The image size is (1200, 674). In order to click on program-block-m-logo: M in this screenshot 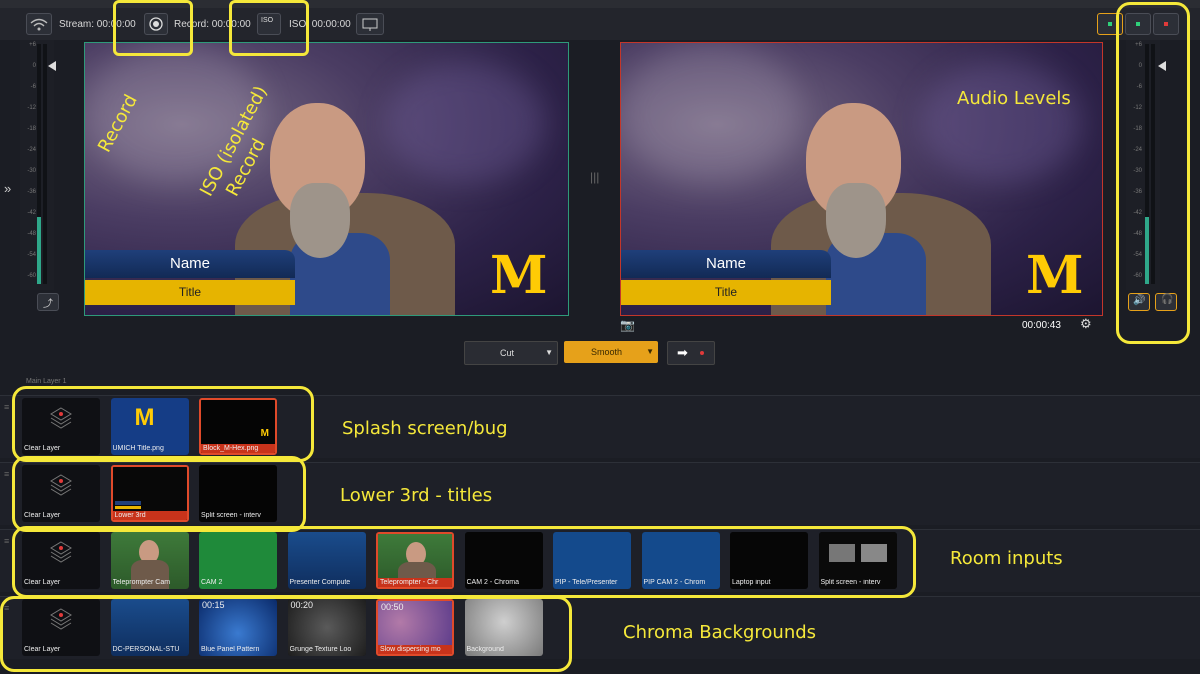, I will do `click(1055, 275)`.